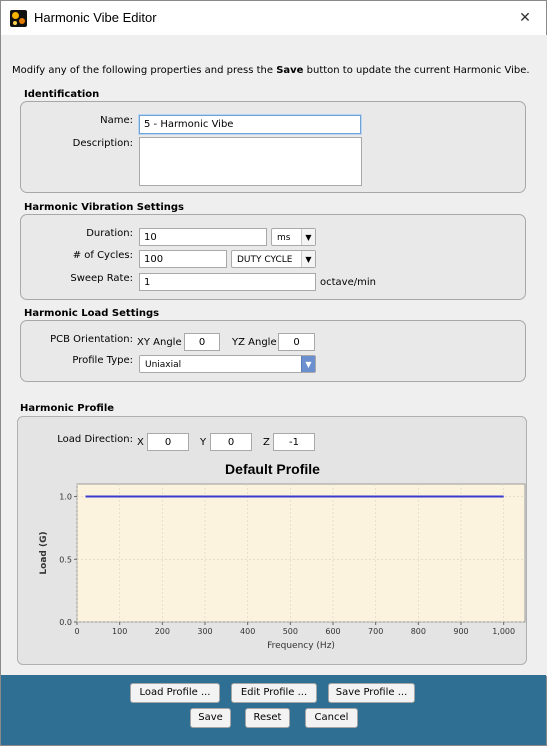 This screenshot has width=547, height=746. Describe the element at coordinates (76, 631) in the screenshot. I see `x-tick-label: 0` at that location.